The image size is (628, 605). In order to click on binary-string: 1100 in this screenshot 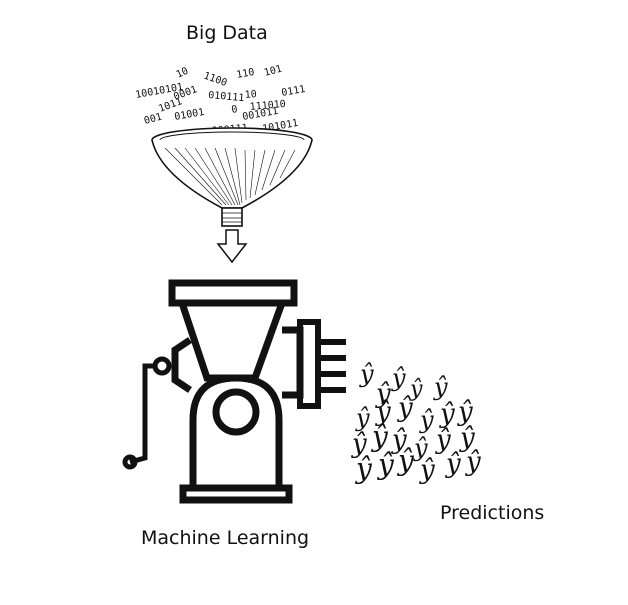, I will do `click(215, 79)`.